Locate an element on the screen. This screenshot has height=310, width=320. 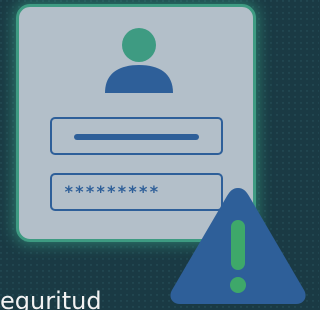
username-value-bar is located at coordinates (136, 137).